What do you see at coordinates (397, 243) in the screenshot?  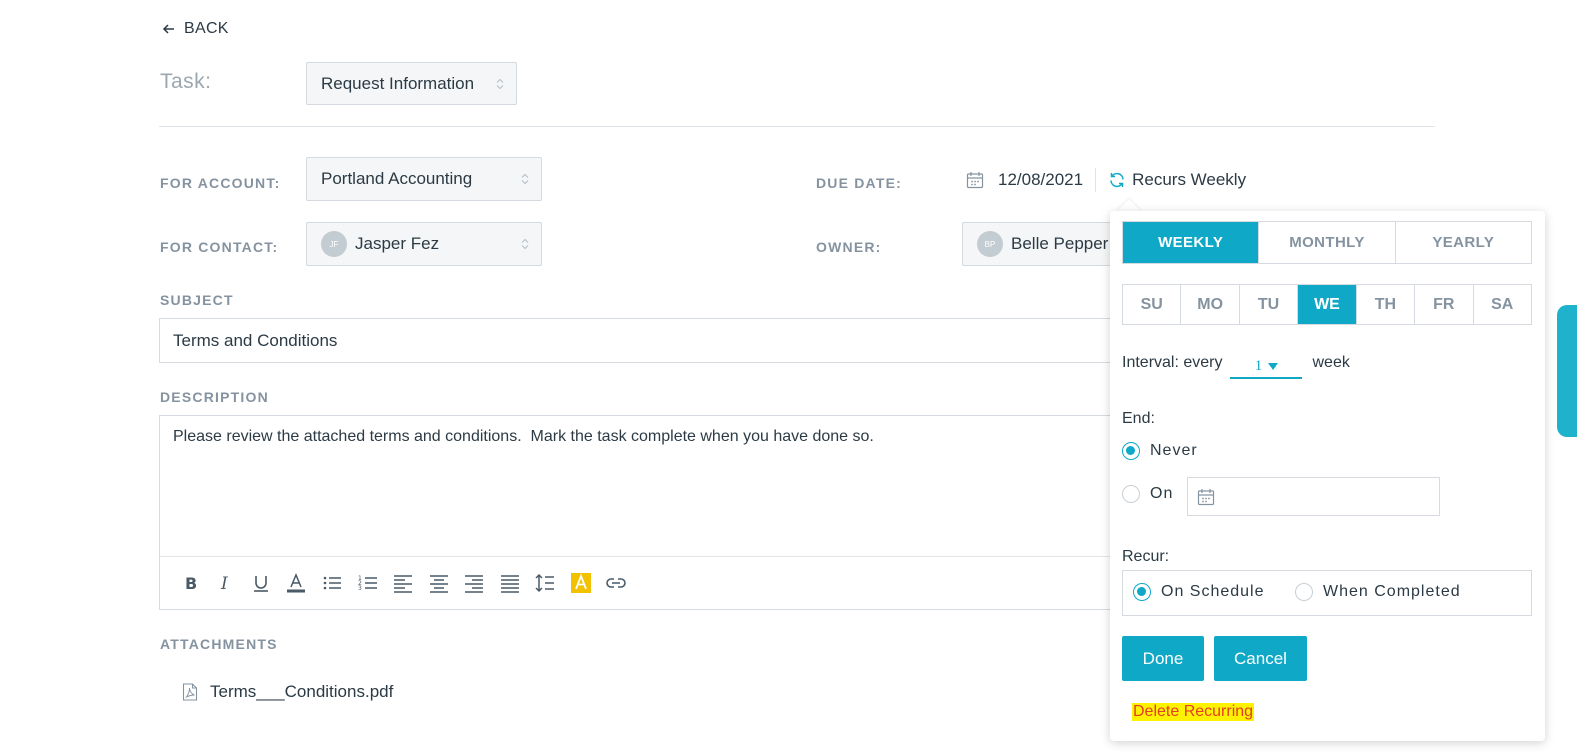 I see `contact-value: Jasper Fez` at bounding box center [397, 243].